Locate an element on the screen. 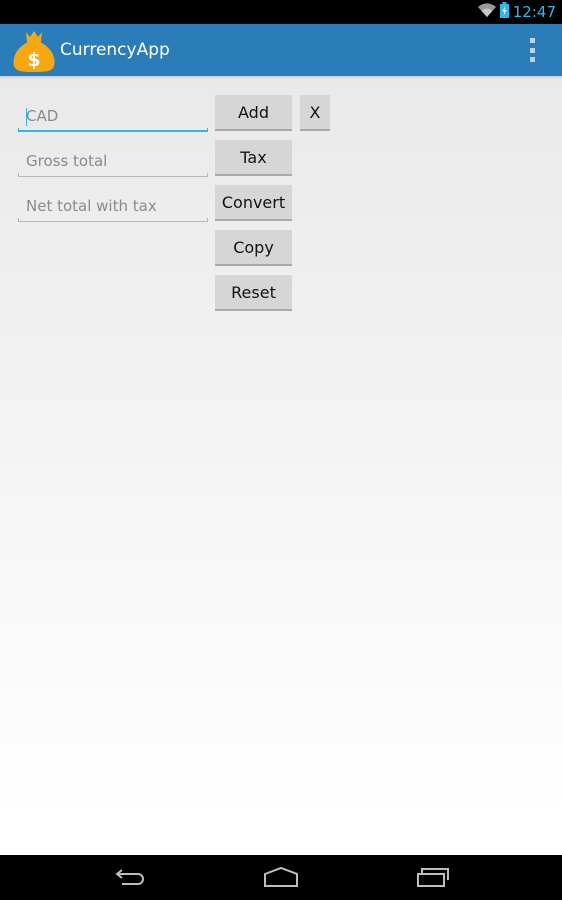 The width and height of the screenshot is (562, 900). battery-charging-icon is located at coordinates (504, 12).